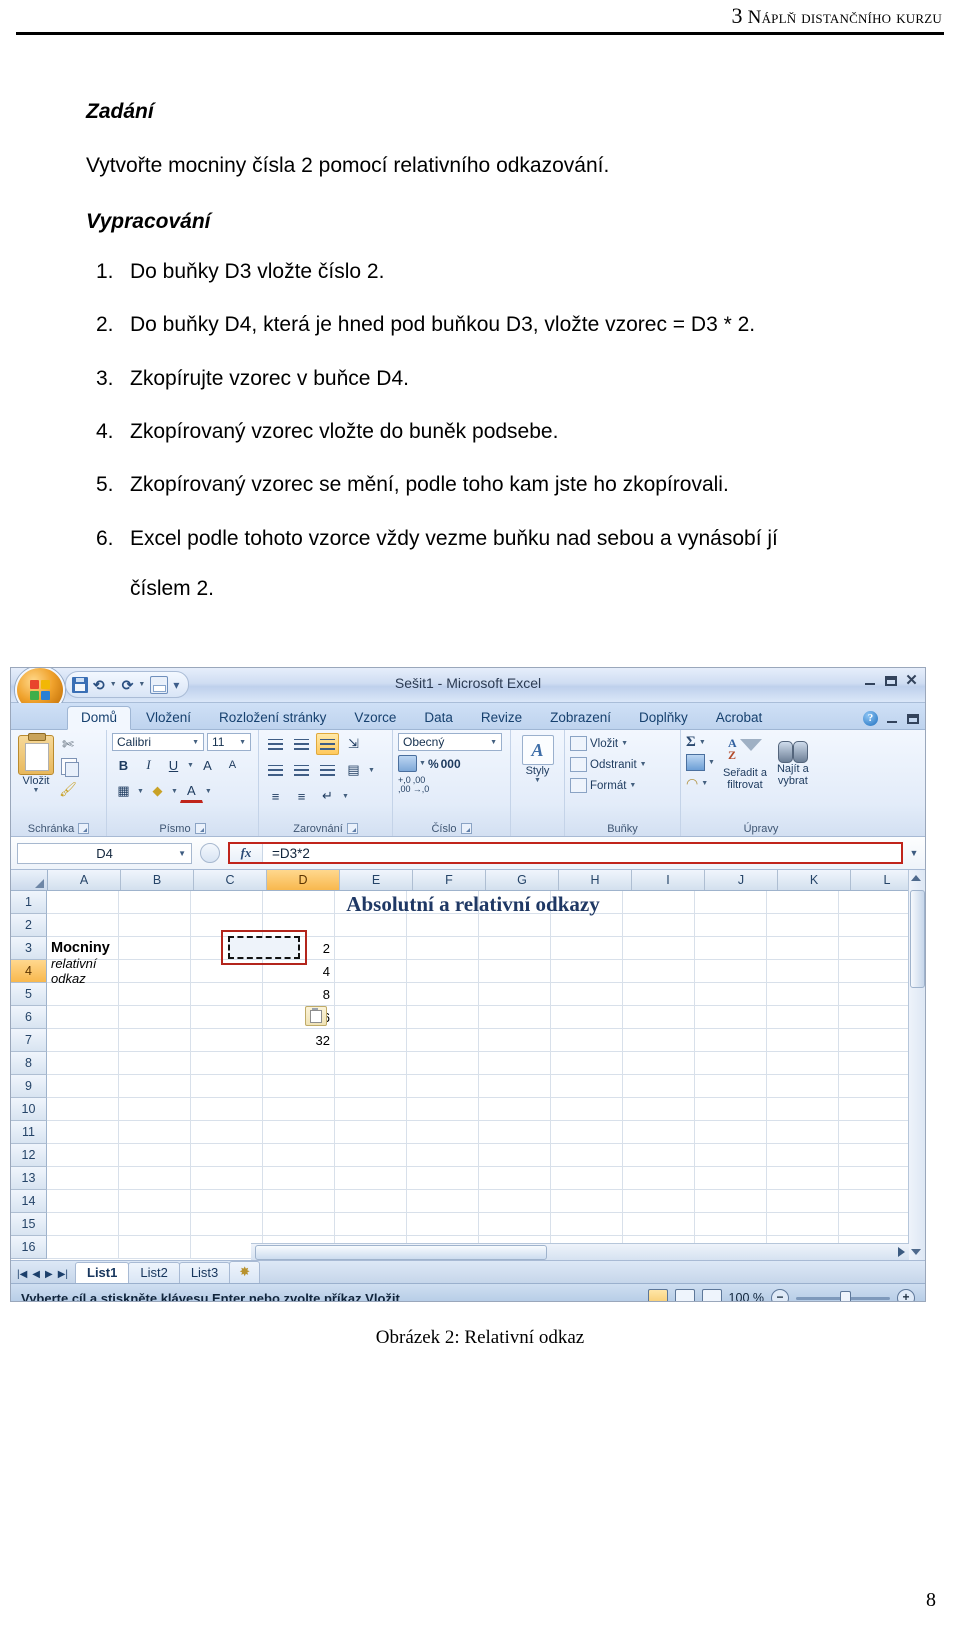 The width and height of the screenshot is (960, 1628). What do you see at coordinates (916, 1065) in the screenshot?
I see `vertical-scrollbar` at bounding box center [916, 1065].